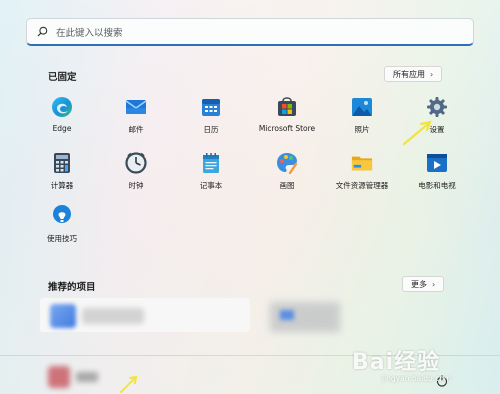 The width and height of the screenshot is (500, 394). What do you see at coordinates (419, 284) in the screenshot?
I see `more-label: 更多` at bounding box center [419, 284].